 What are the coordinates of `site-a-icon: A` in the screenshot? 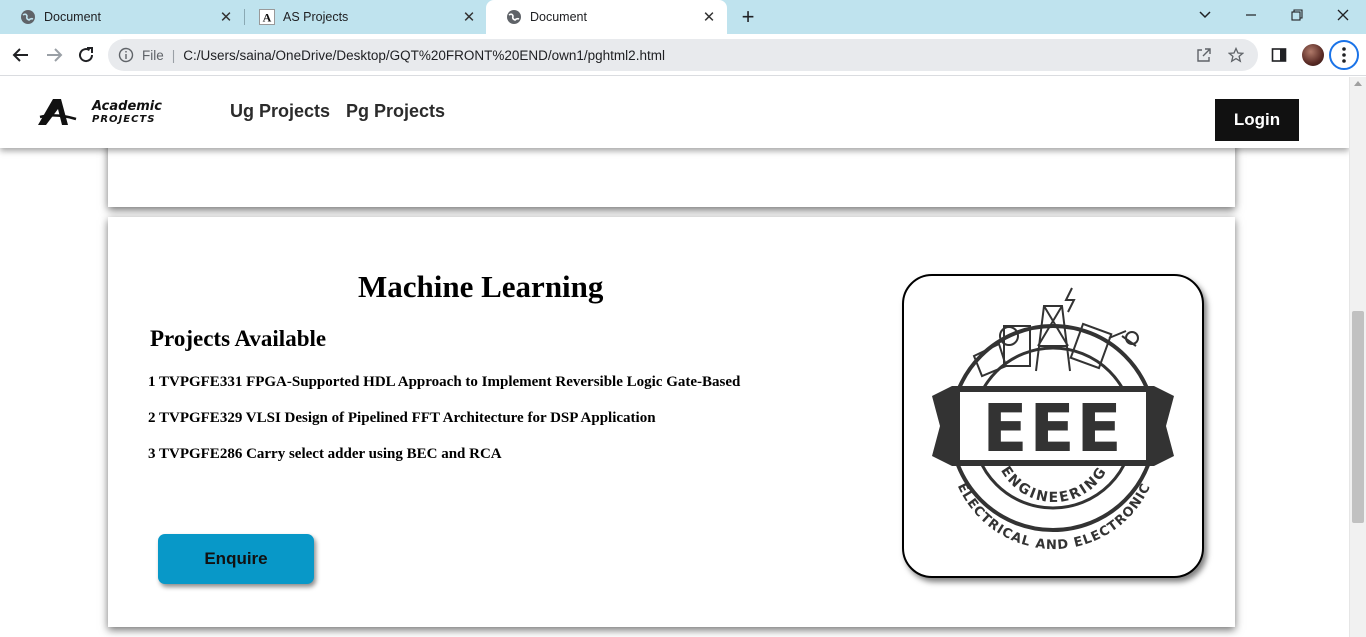 It's located at (267, 17).